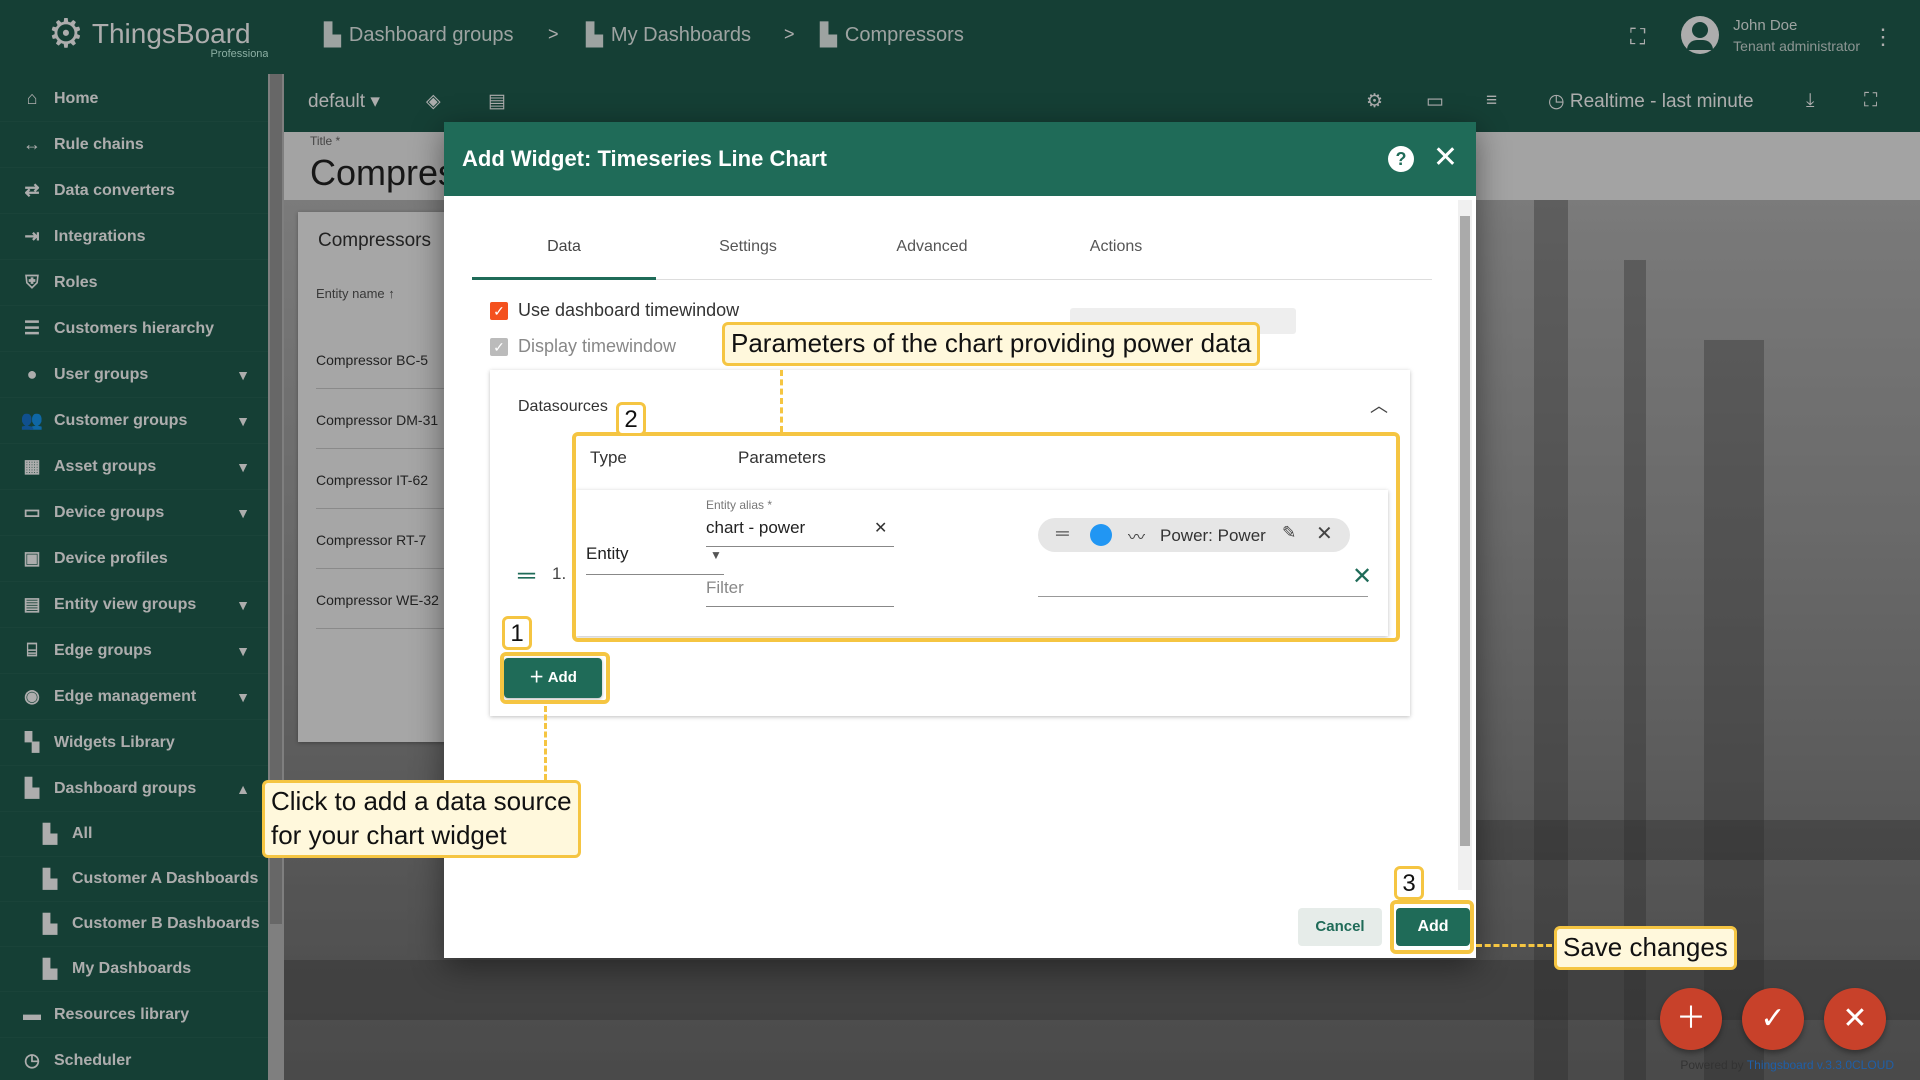 The width and height of the screenshot is (1920, 1080). What do you see at coordinates (499, 311) in the screenshot?
I see `use-dashboard-timewindow-checkbox: ✓` at bounding box center [499, 311].